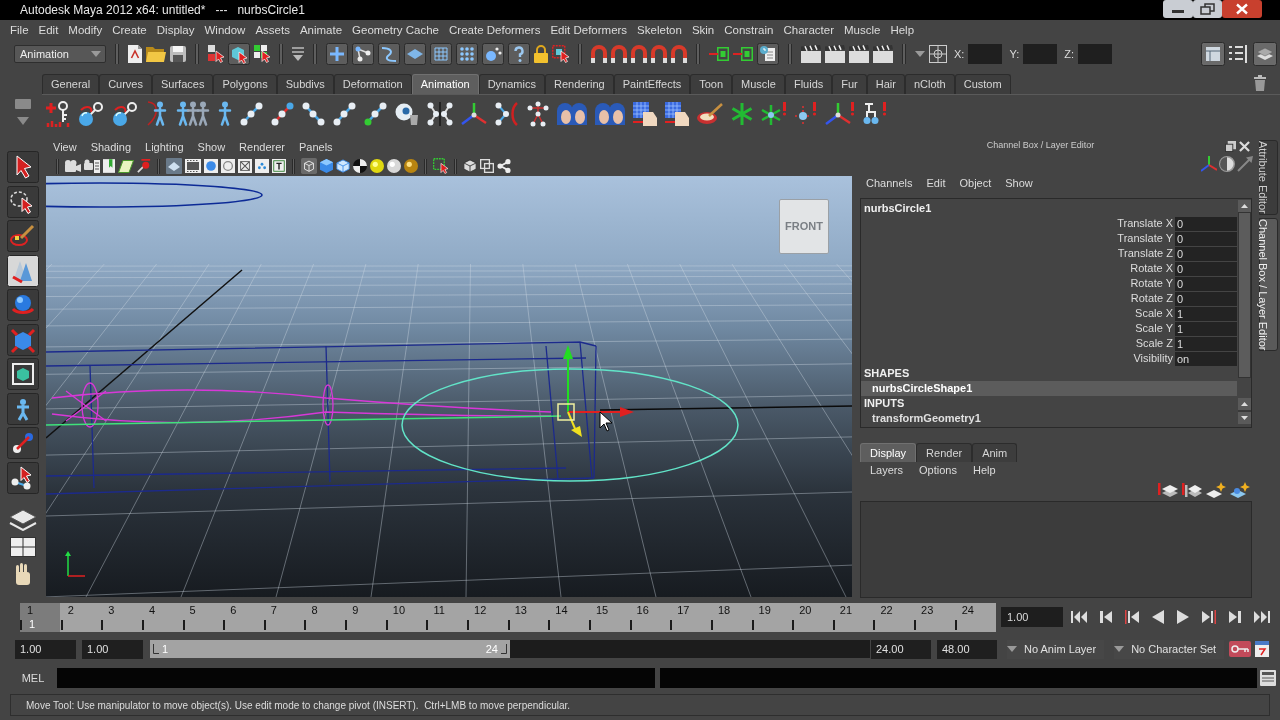 This screenshot has height=720, width=1280. Describe the element at coordinates (22, 519) in the screenshot. I see `diamond-layers-icon` at that location.